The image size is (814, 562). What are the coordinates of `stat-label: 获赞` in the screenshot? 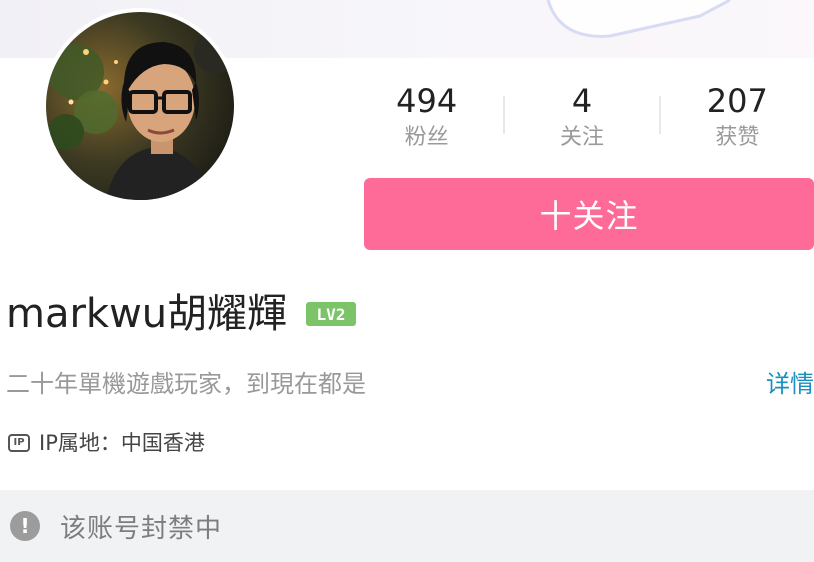 It's located at (737, 137).